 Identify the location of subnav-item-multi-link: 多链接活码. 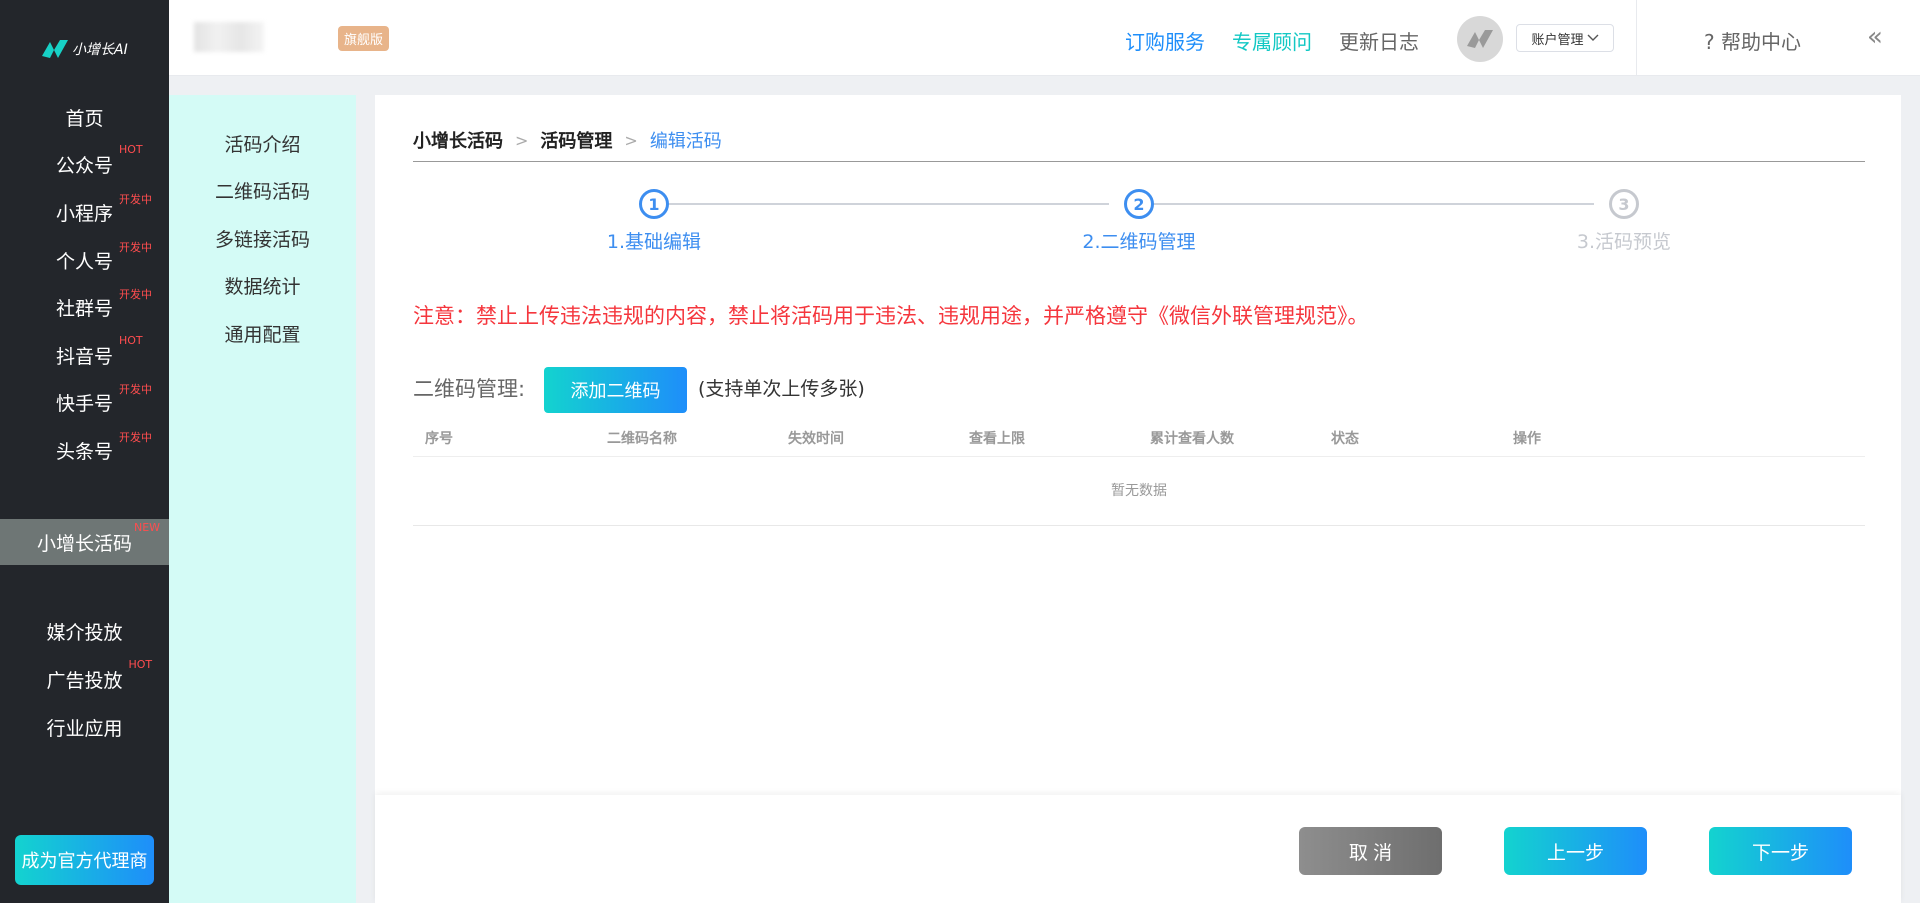
(262, 238).